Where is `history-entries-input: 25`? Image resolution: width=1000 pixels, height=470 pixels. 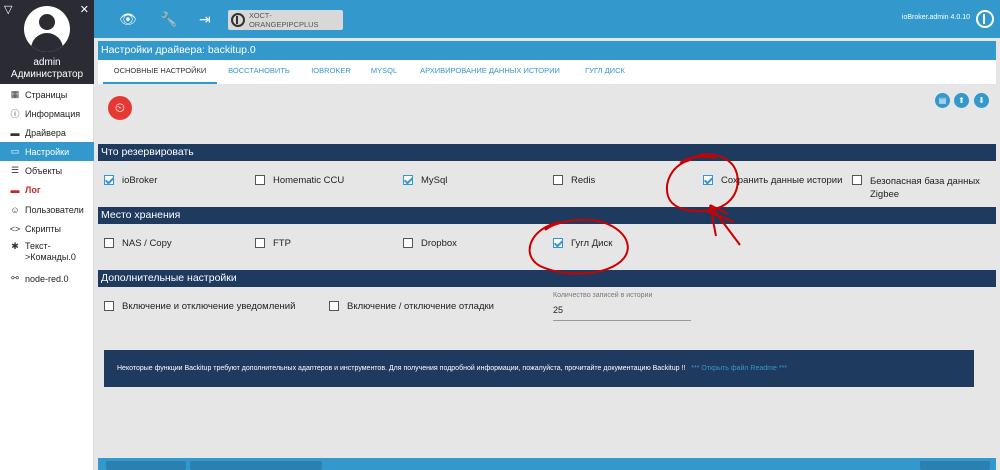
history-entries-input: 25 is located at coordinates (622, 313).